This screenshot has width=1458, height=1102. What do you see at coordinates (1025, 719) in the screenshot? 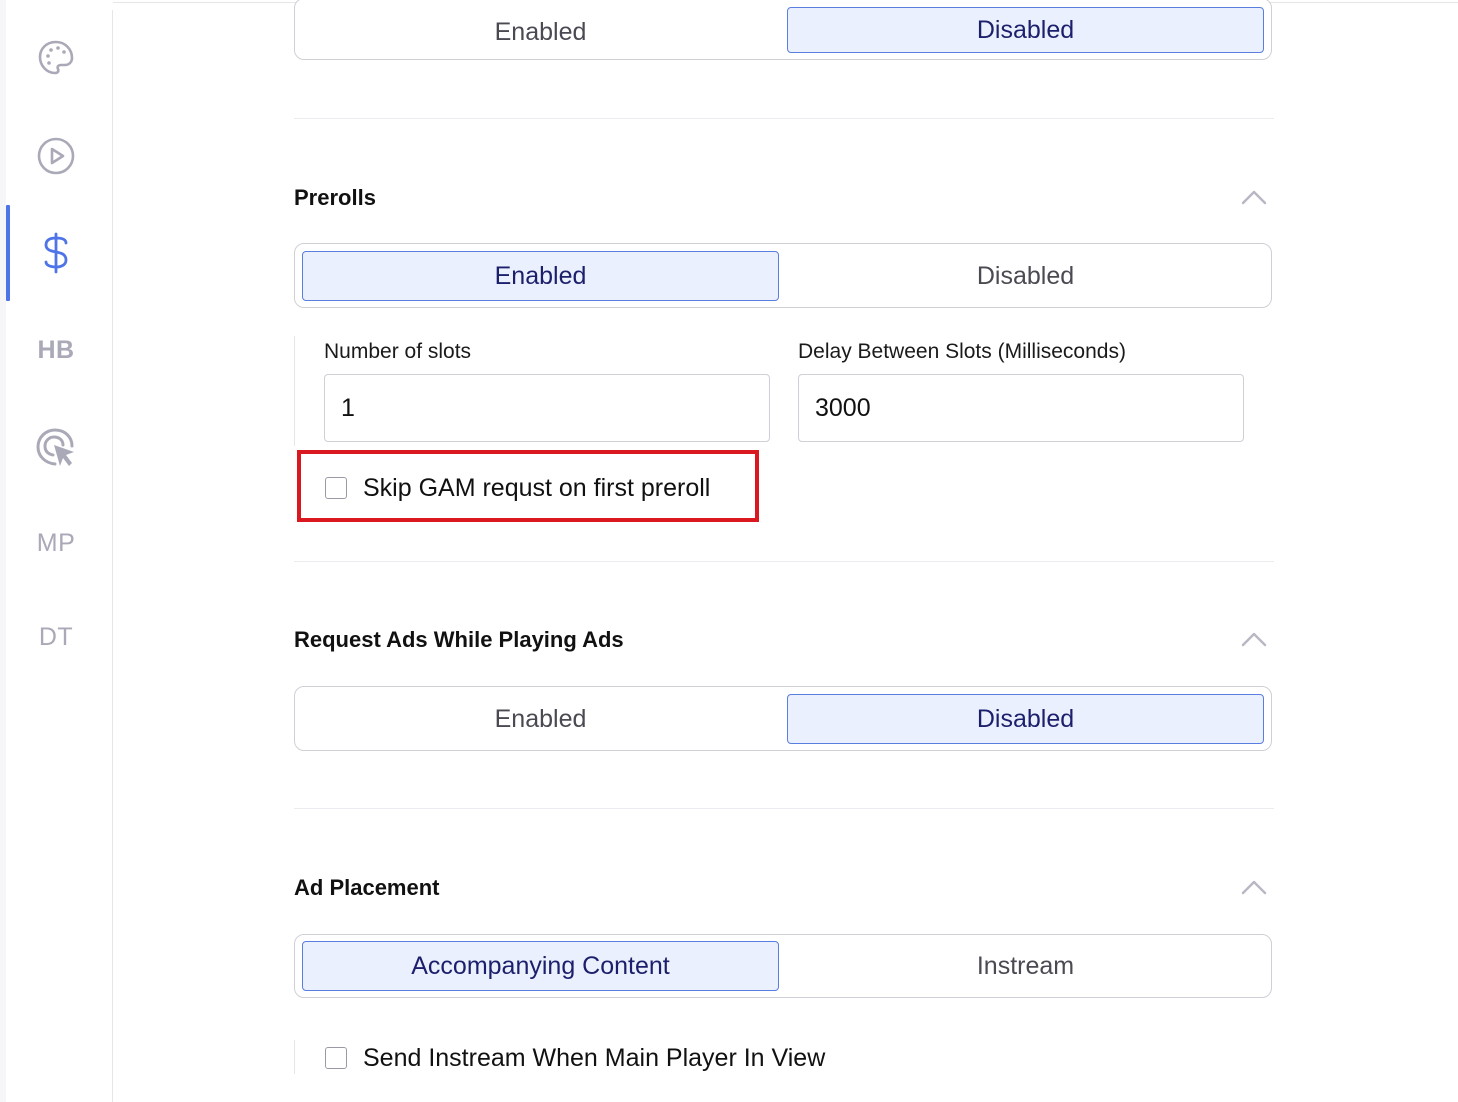
I see `request-ads-disabled: Disabled` at bounding box center [1025, 719].